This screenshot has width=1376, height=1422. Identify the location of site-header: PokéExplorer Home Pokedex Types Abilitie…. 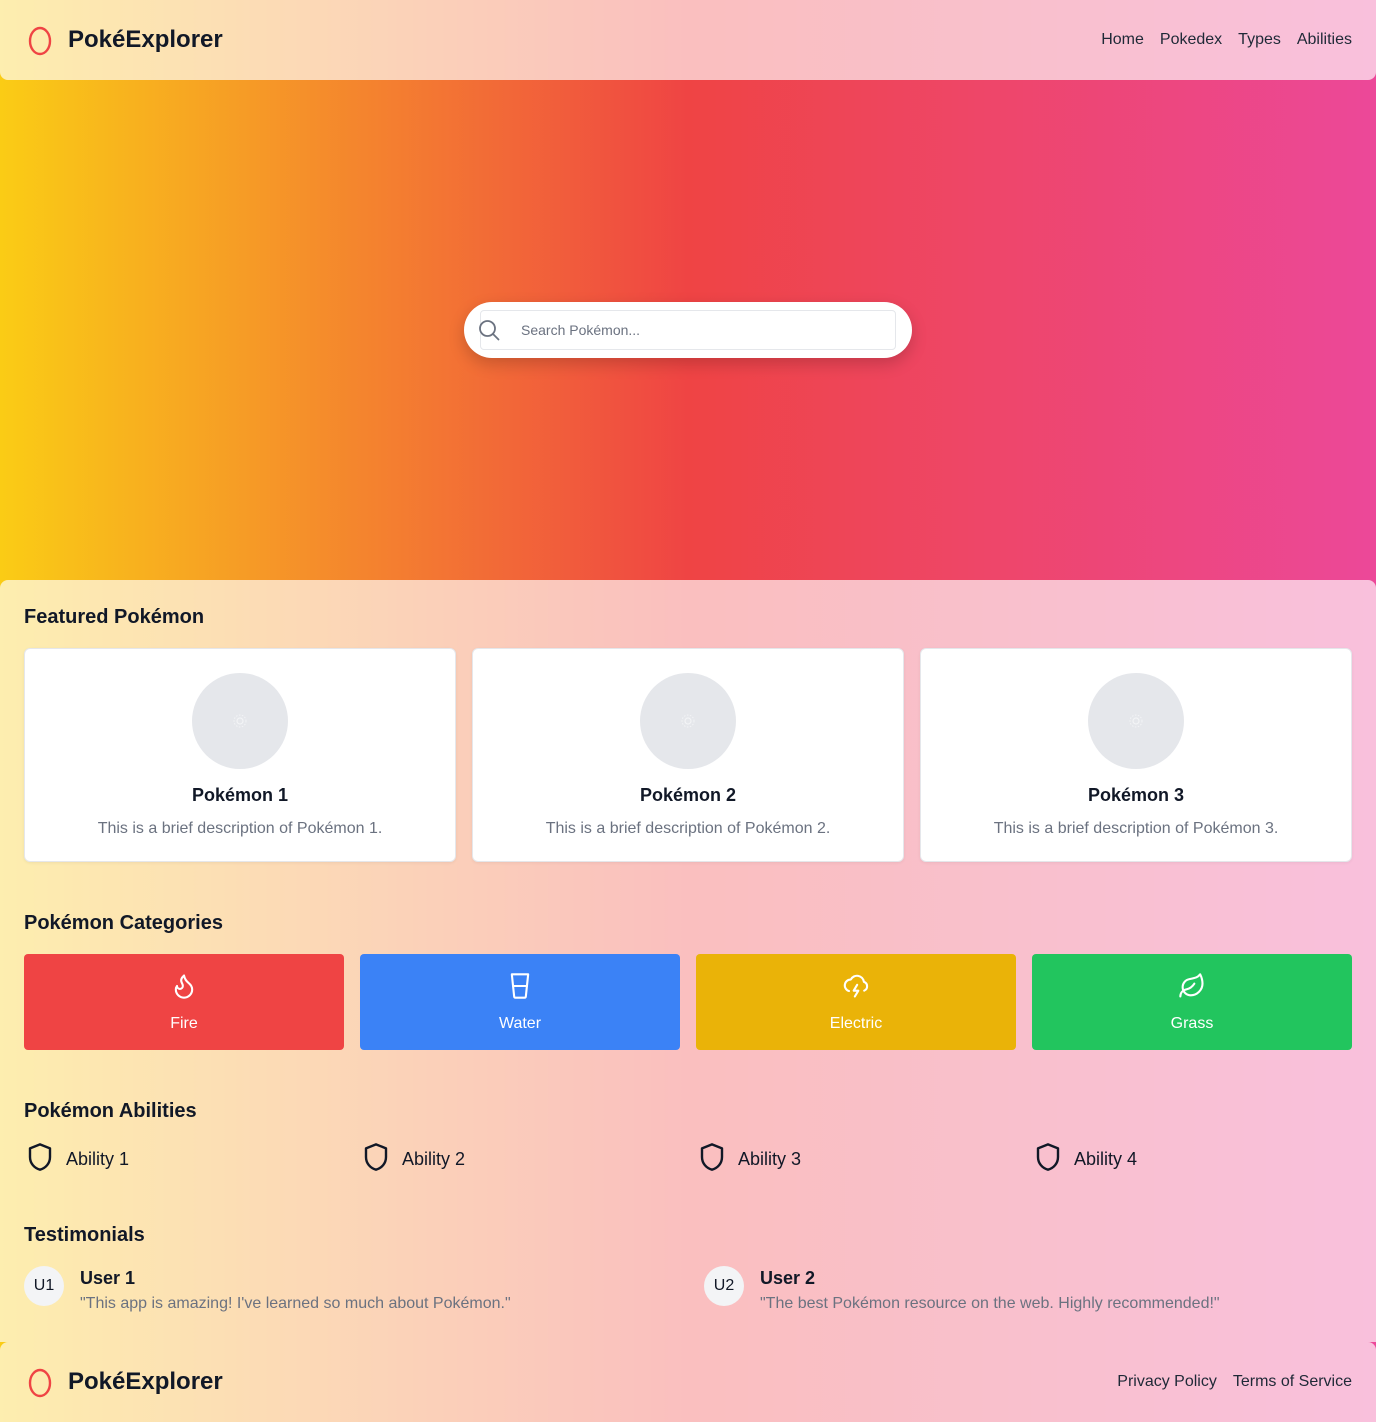
(688, 40).